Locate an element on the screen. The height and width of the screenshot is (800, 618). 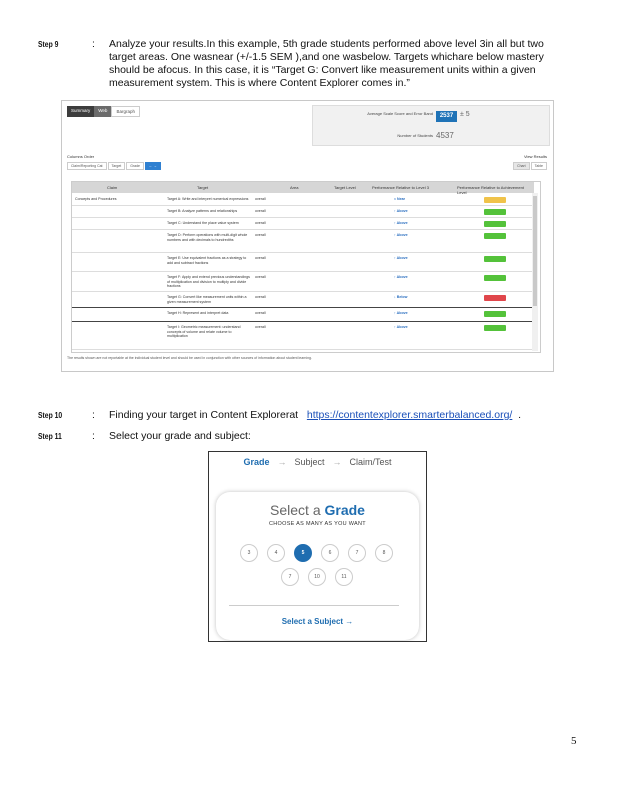
step-9-colon: : is located at coordinates (93, 44).